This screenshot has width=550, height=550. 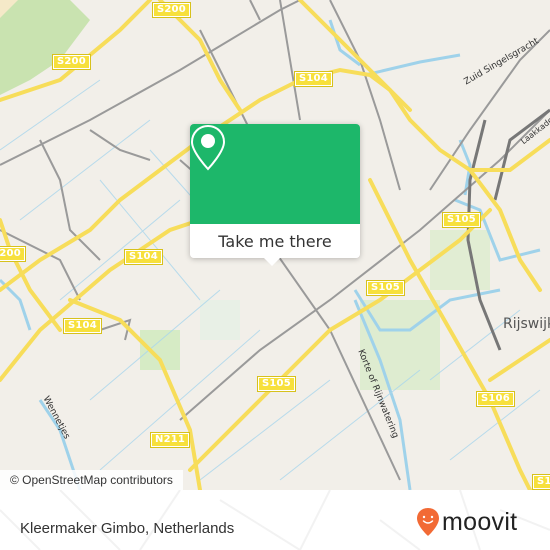 I want to click on moovit-pin-icon, so click(x=428, y=522).